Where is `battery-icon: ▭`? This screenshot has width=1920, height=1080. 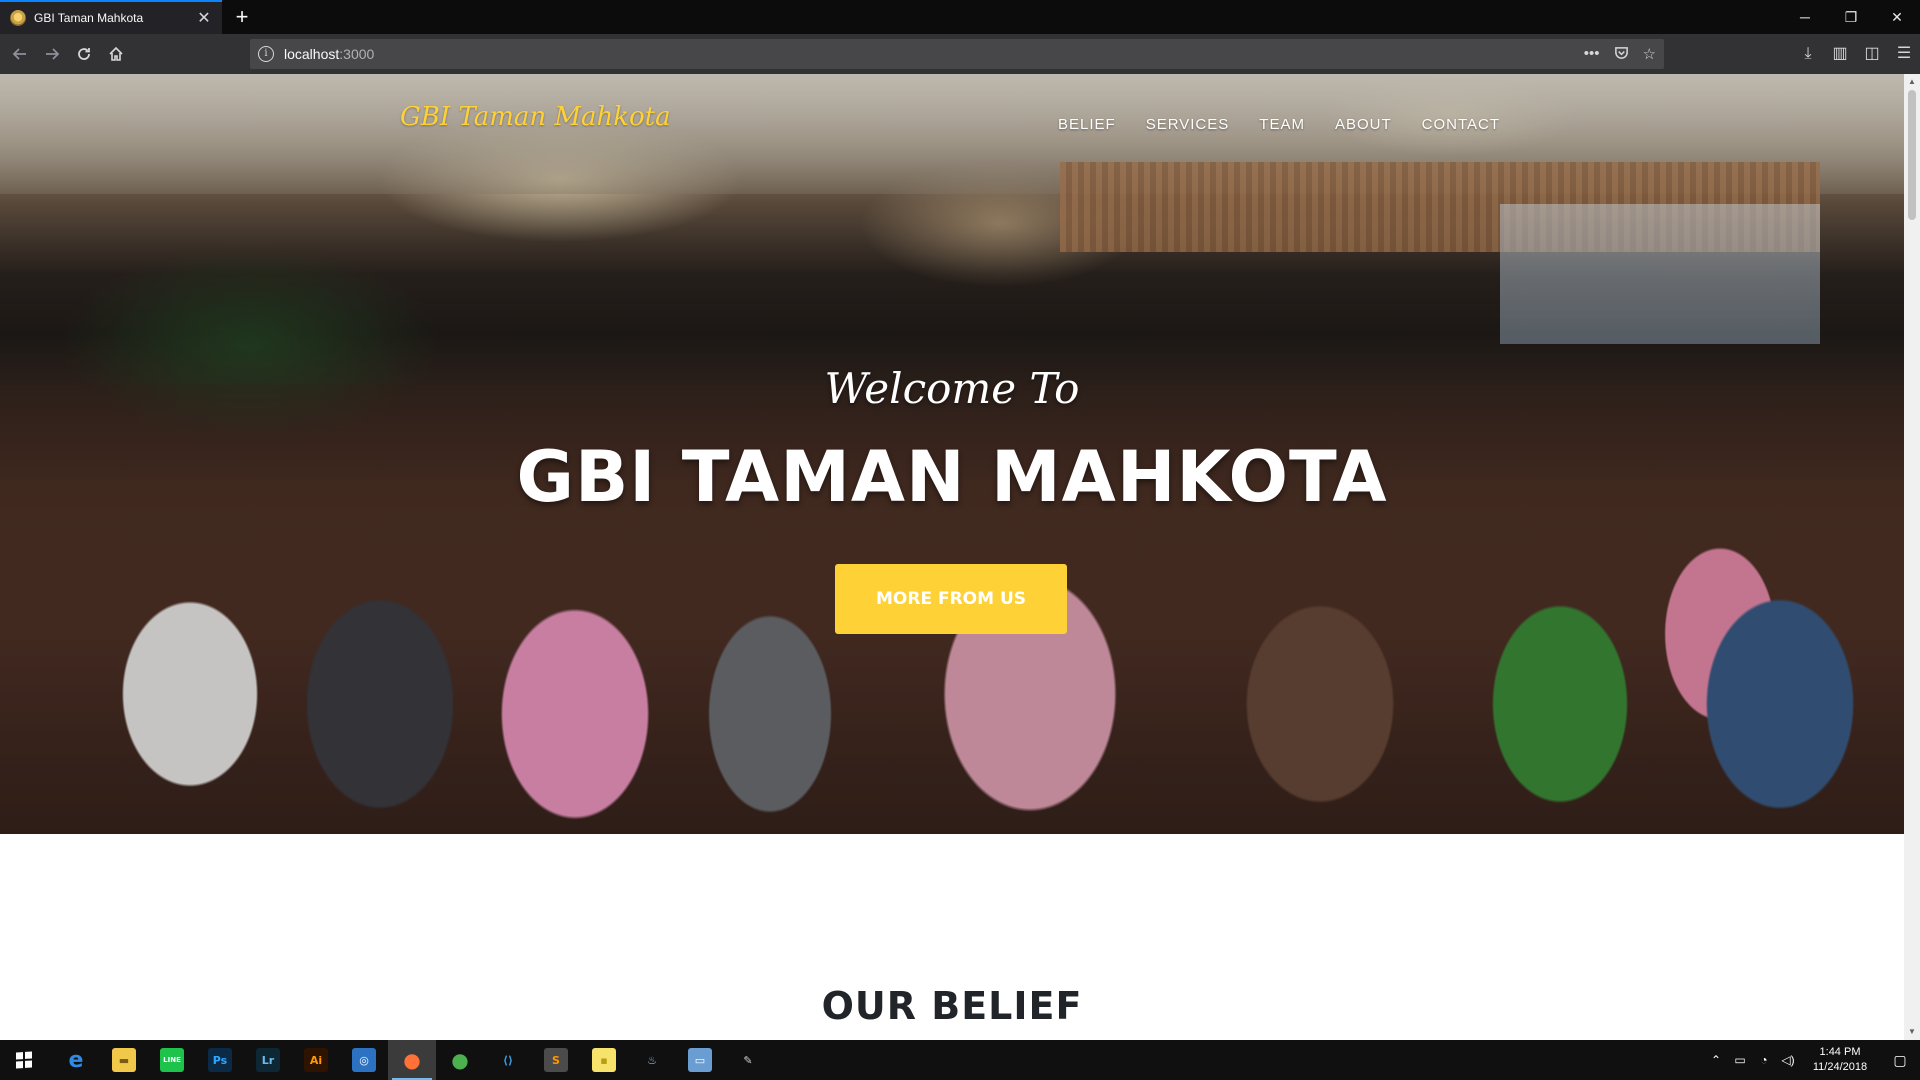 battery-icon: ▭ is located at coordinates (1740, 1060).